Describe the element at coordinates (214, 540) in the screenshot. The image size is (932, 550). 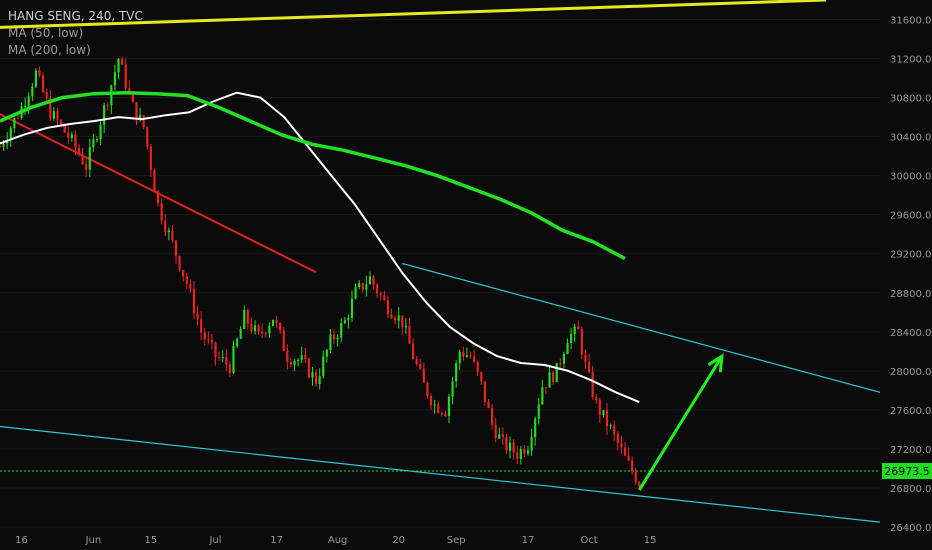
I see `x-tick-label: Jul` at that location.